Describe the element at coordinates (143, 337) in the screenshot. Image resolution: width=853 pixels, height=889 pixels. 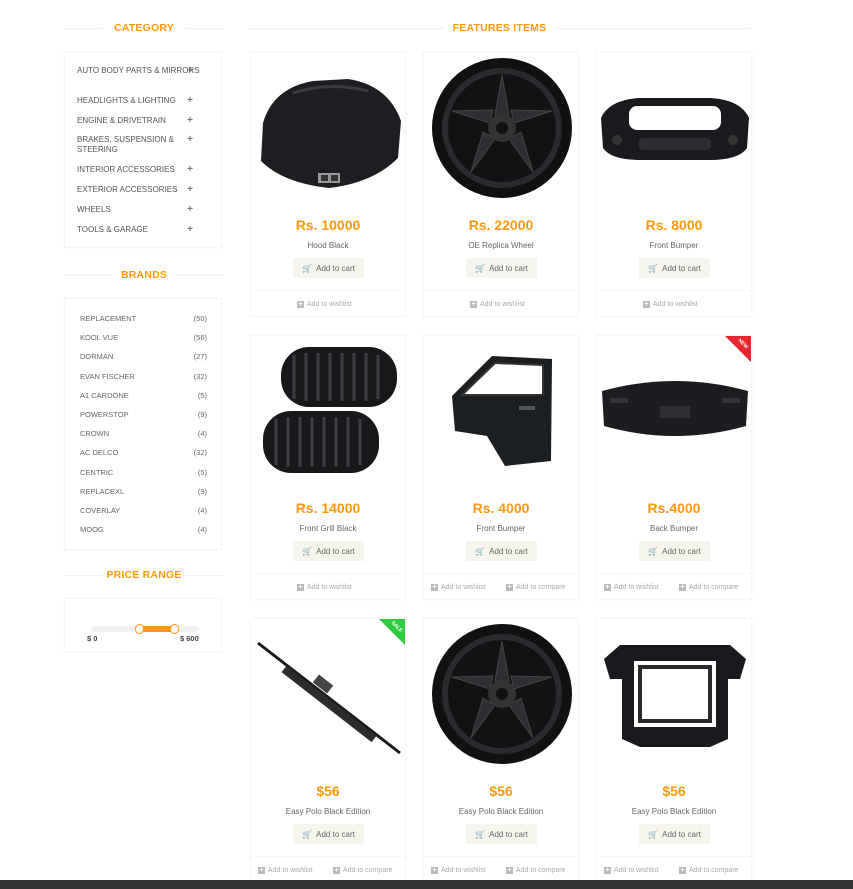
I see `brand-item: KOOL VUE (56)` at that location.